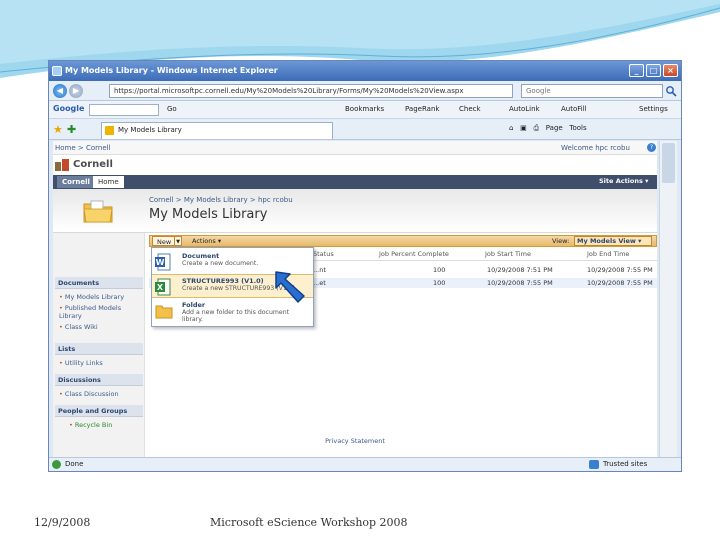 The image size is (720, 540). What do you see at coordinates (625, 464) in the screenshot?
I see `status-zone: Trusted sites` at bounding box center [625, 464].